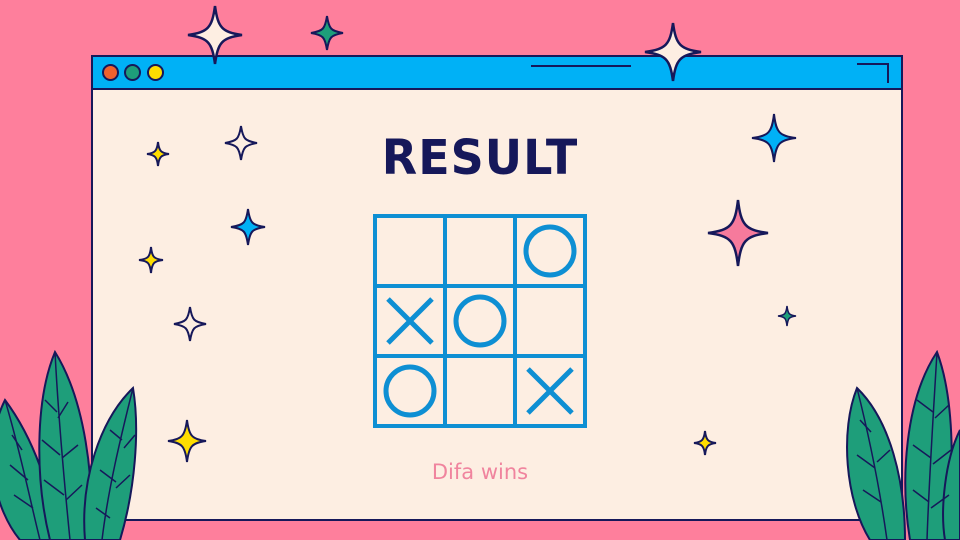  What do you see at coordinates (903, 445) in the screenshot?
I see `plant-right-icon` at bounding box center [903, 445].